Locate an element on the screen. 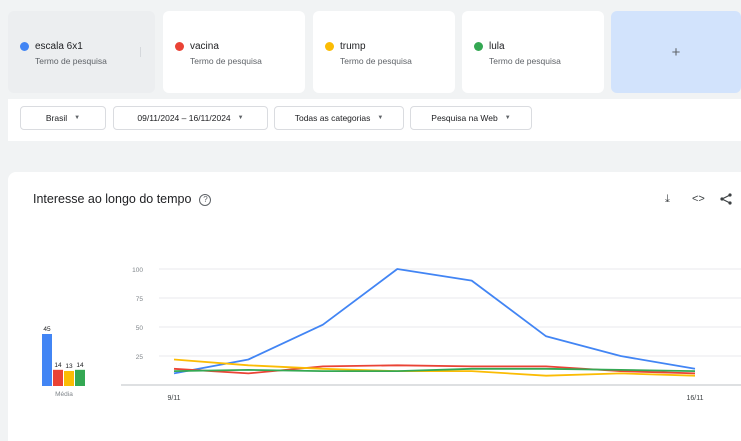  average-value-label: 45 is located at coordinates (47, 329).